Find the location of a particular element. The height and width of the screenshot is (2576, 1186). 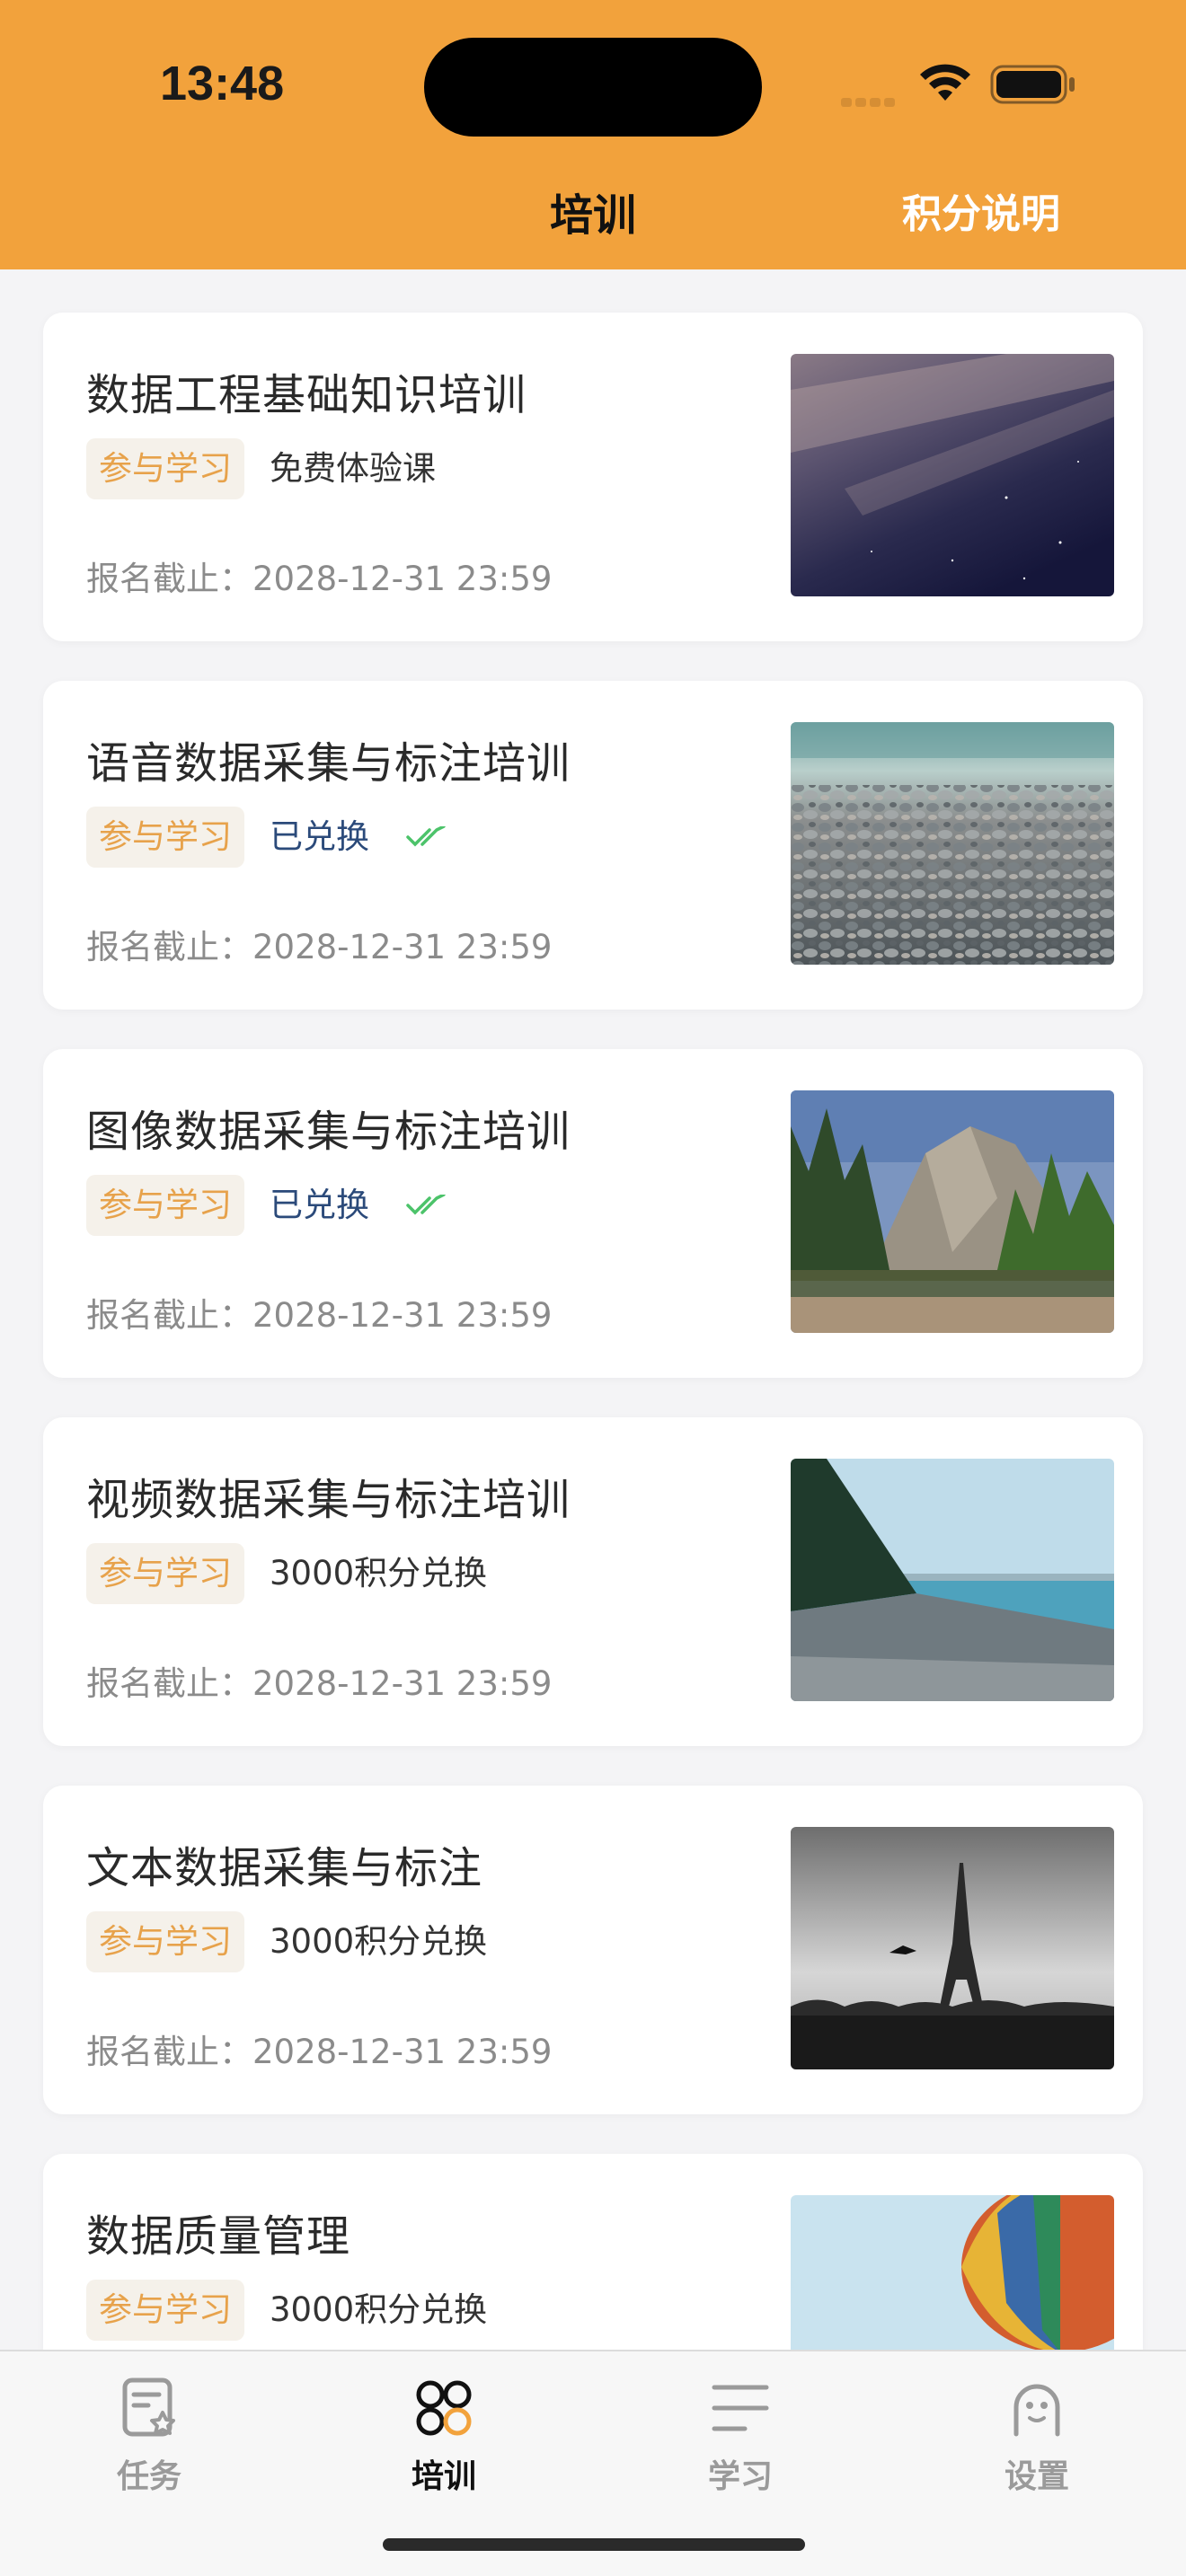

status-time: 13:48 is located at coordinates (222, 83).